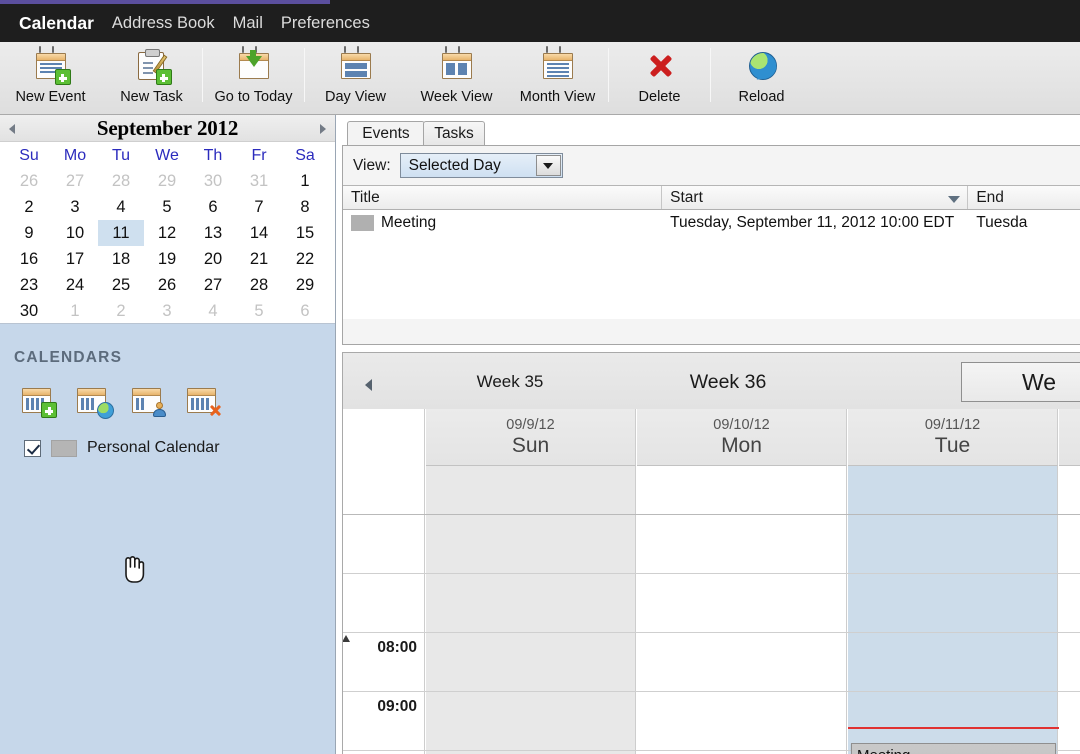  I want to click on reload-button: Reload, so click(761, 77).